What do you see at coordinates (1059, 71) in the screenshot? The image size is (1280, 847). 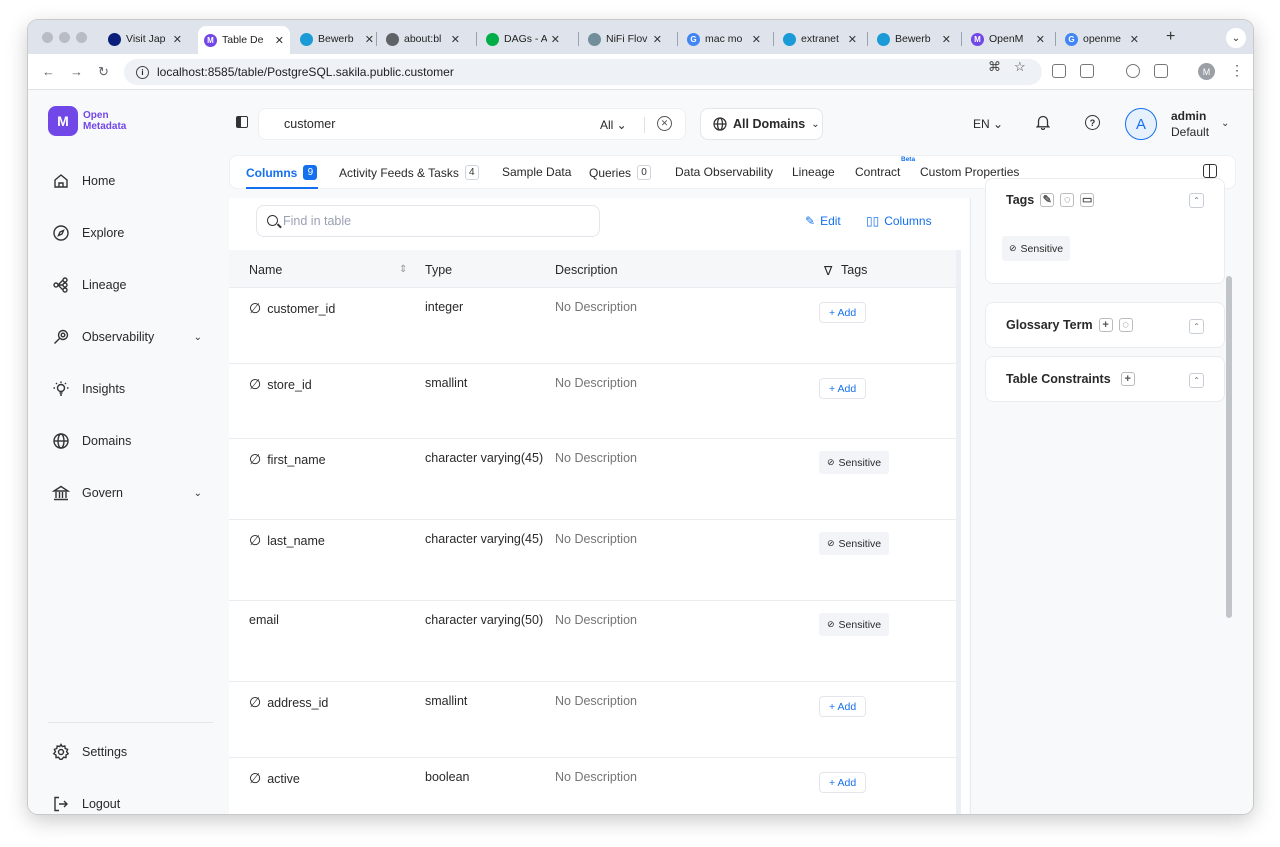 I see `extension-icon` at bounding box center [1059, 71].